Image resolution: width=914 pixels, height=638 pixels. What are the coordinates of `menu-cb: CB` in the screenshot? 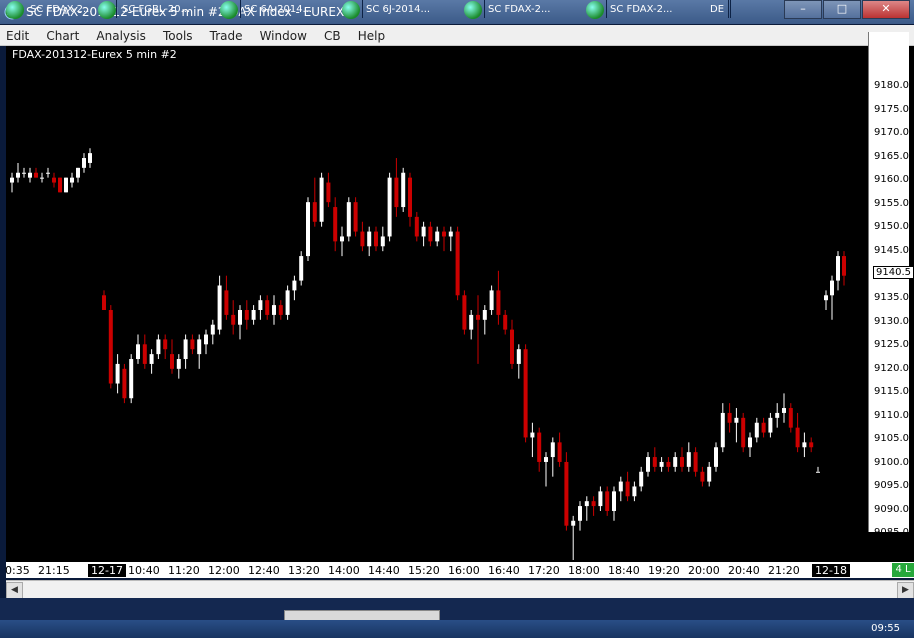 It's located at (332, 36).